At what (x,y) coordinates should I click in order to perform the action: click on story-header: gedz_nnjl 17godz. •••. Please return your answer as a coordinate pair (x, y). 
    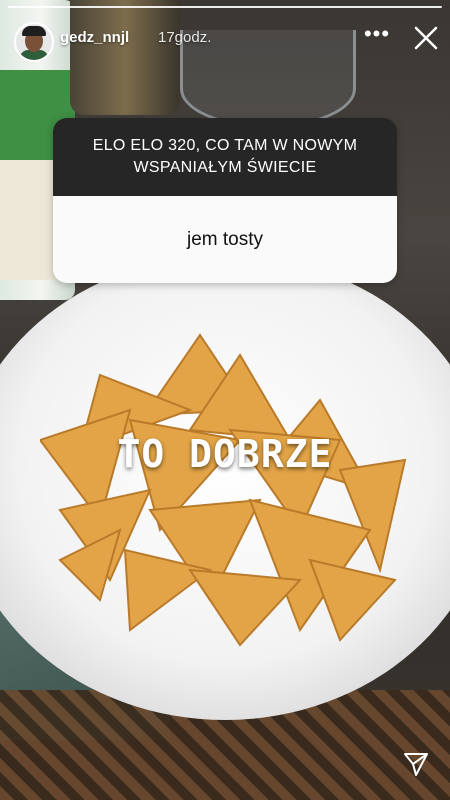
    Looking at the image, I should click on (225, 40).